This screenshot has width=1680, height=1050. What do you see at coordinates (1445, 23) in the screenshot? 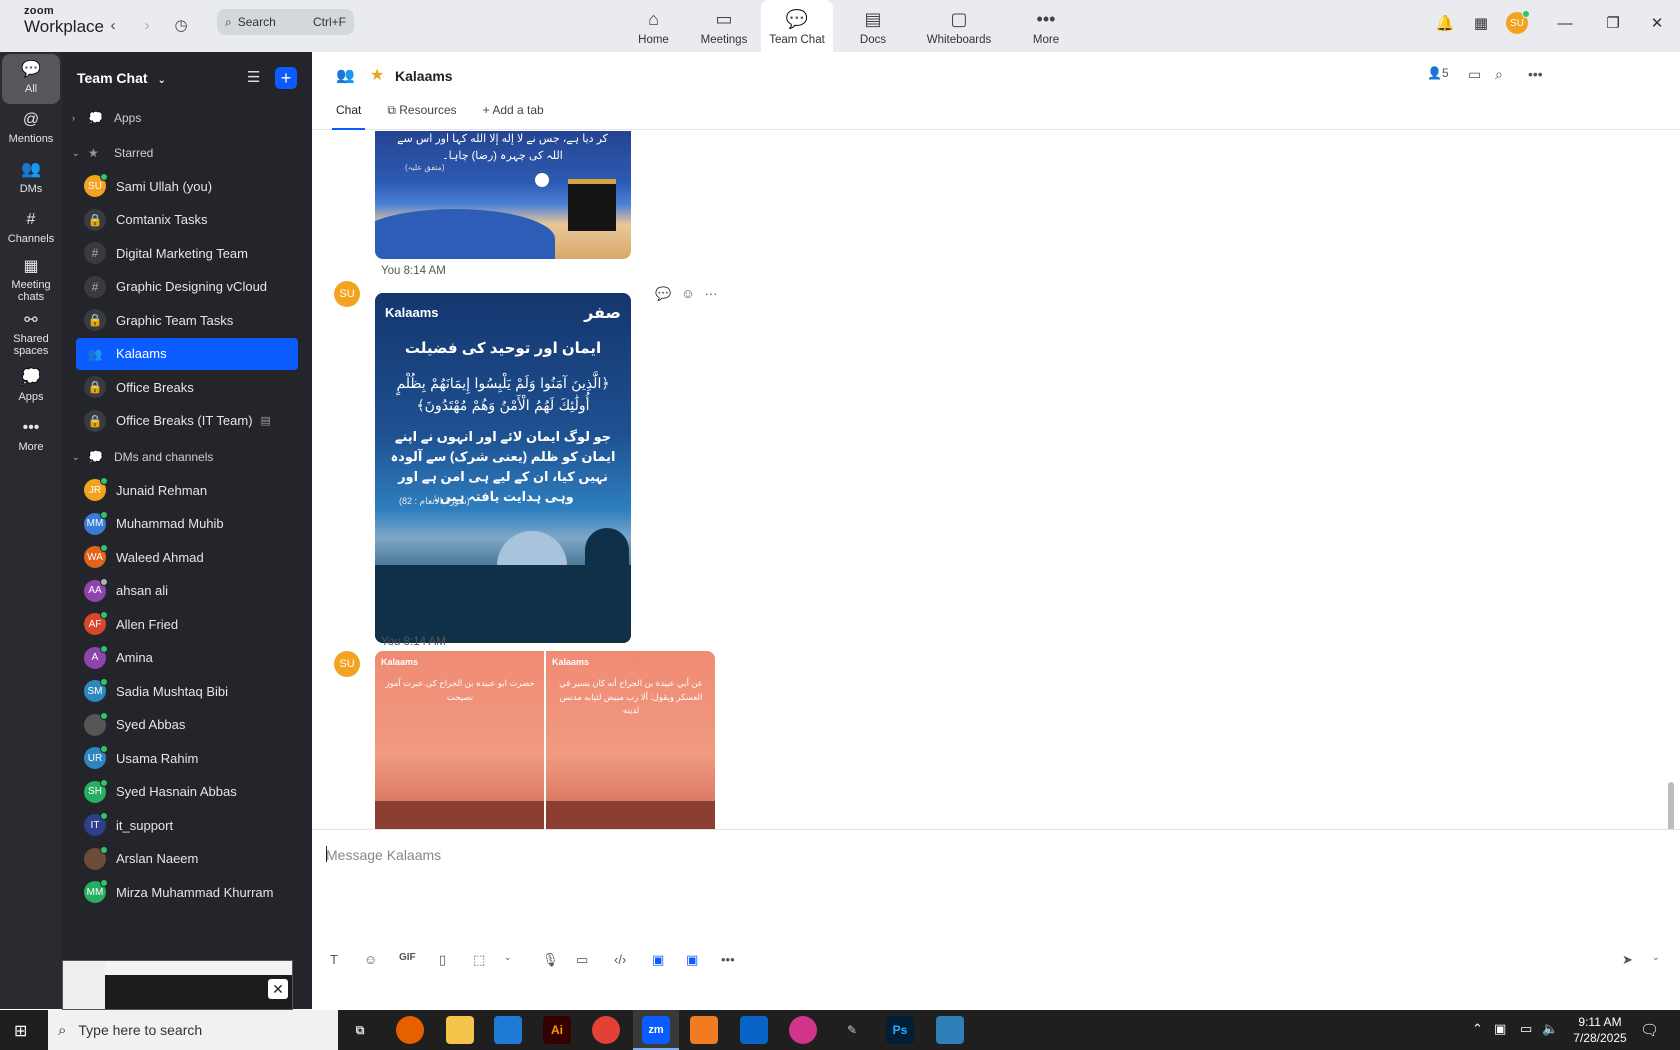
I see `notifications-button: 🔔` at bounding box center [1445, 23].